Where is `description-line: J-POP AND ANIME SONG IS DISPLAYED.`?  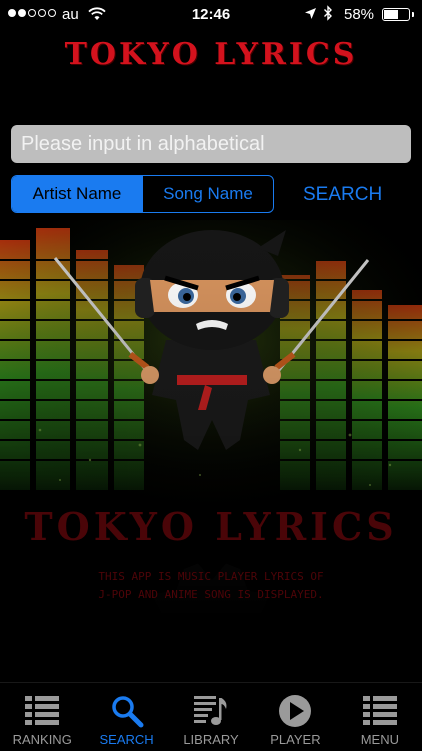
description-line: J-POP AND ANIME SONG IS DISPLAYED. is located at coordinates (211, 594).